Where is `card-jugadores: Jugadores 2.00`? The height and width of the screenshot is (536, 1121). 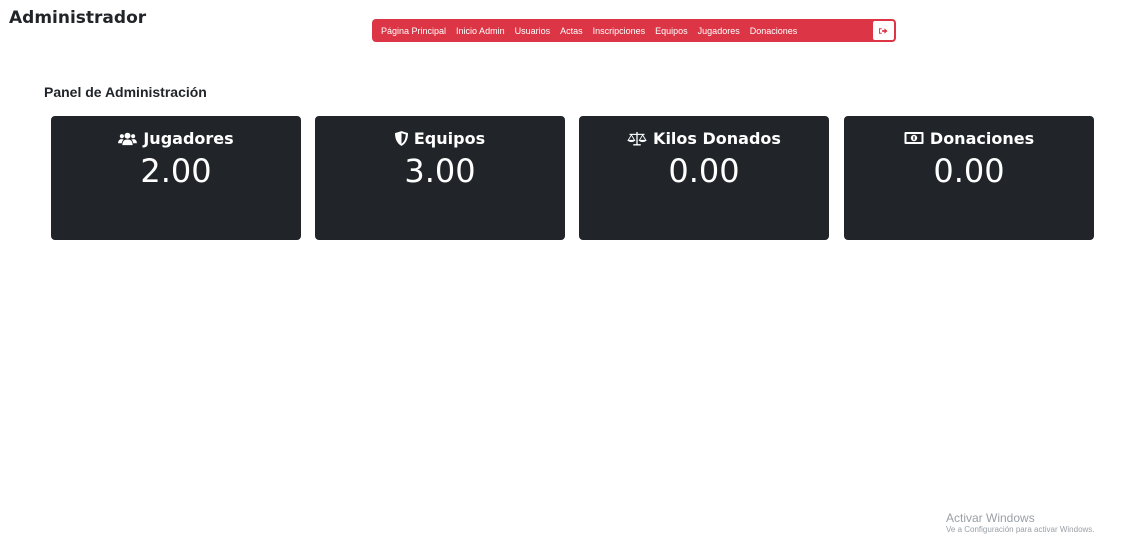
card-jugadores: Jugadores 2.00 is located at coordinates (176, 178).